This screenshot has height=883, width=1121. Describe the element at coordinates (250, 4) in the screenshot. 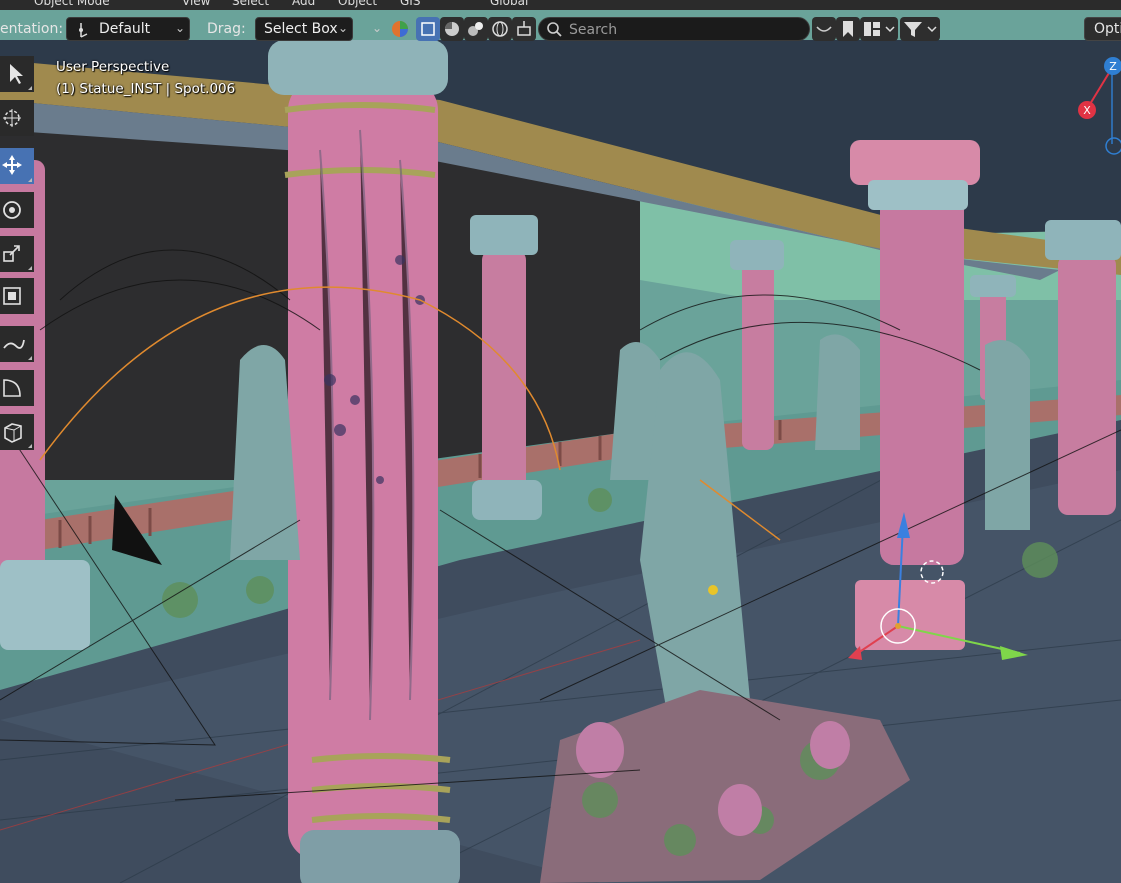

I see `menu-select: Select` at that location.